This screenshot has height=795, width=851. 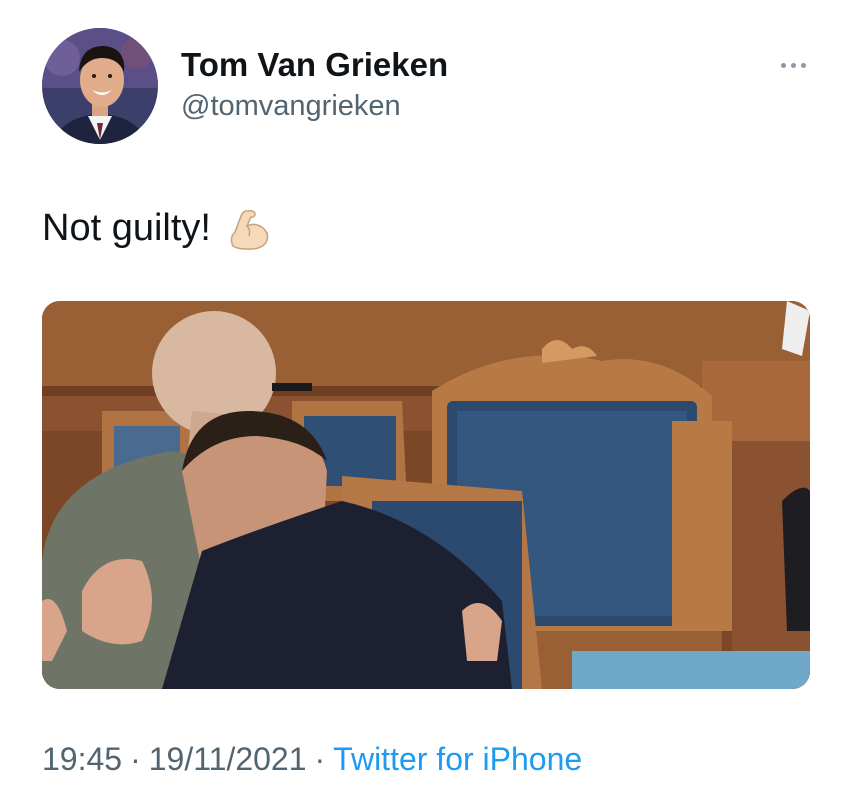 What do you see at coordinates (126, 227) in the screenshot?
I see `tweet-body: Not guilty!` at bounding box center [126, 227].